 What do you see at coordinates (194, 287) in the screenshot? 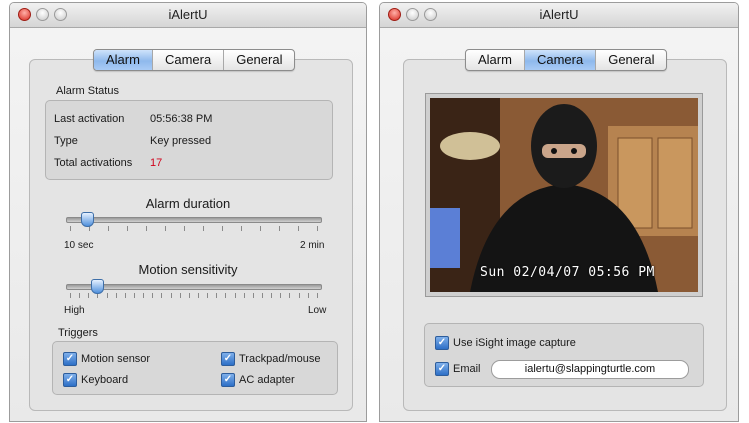
I see `motion-sensitivity-track` at bounding box center [194, 287].